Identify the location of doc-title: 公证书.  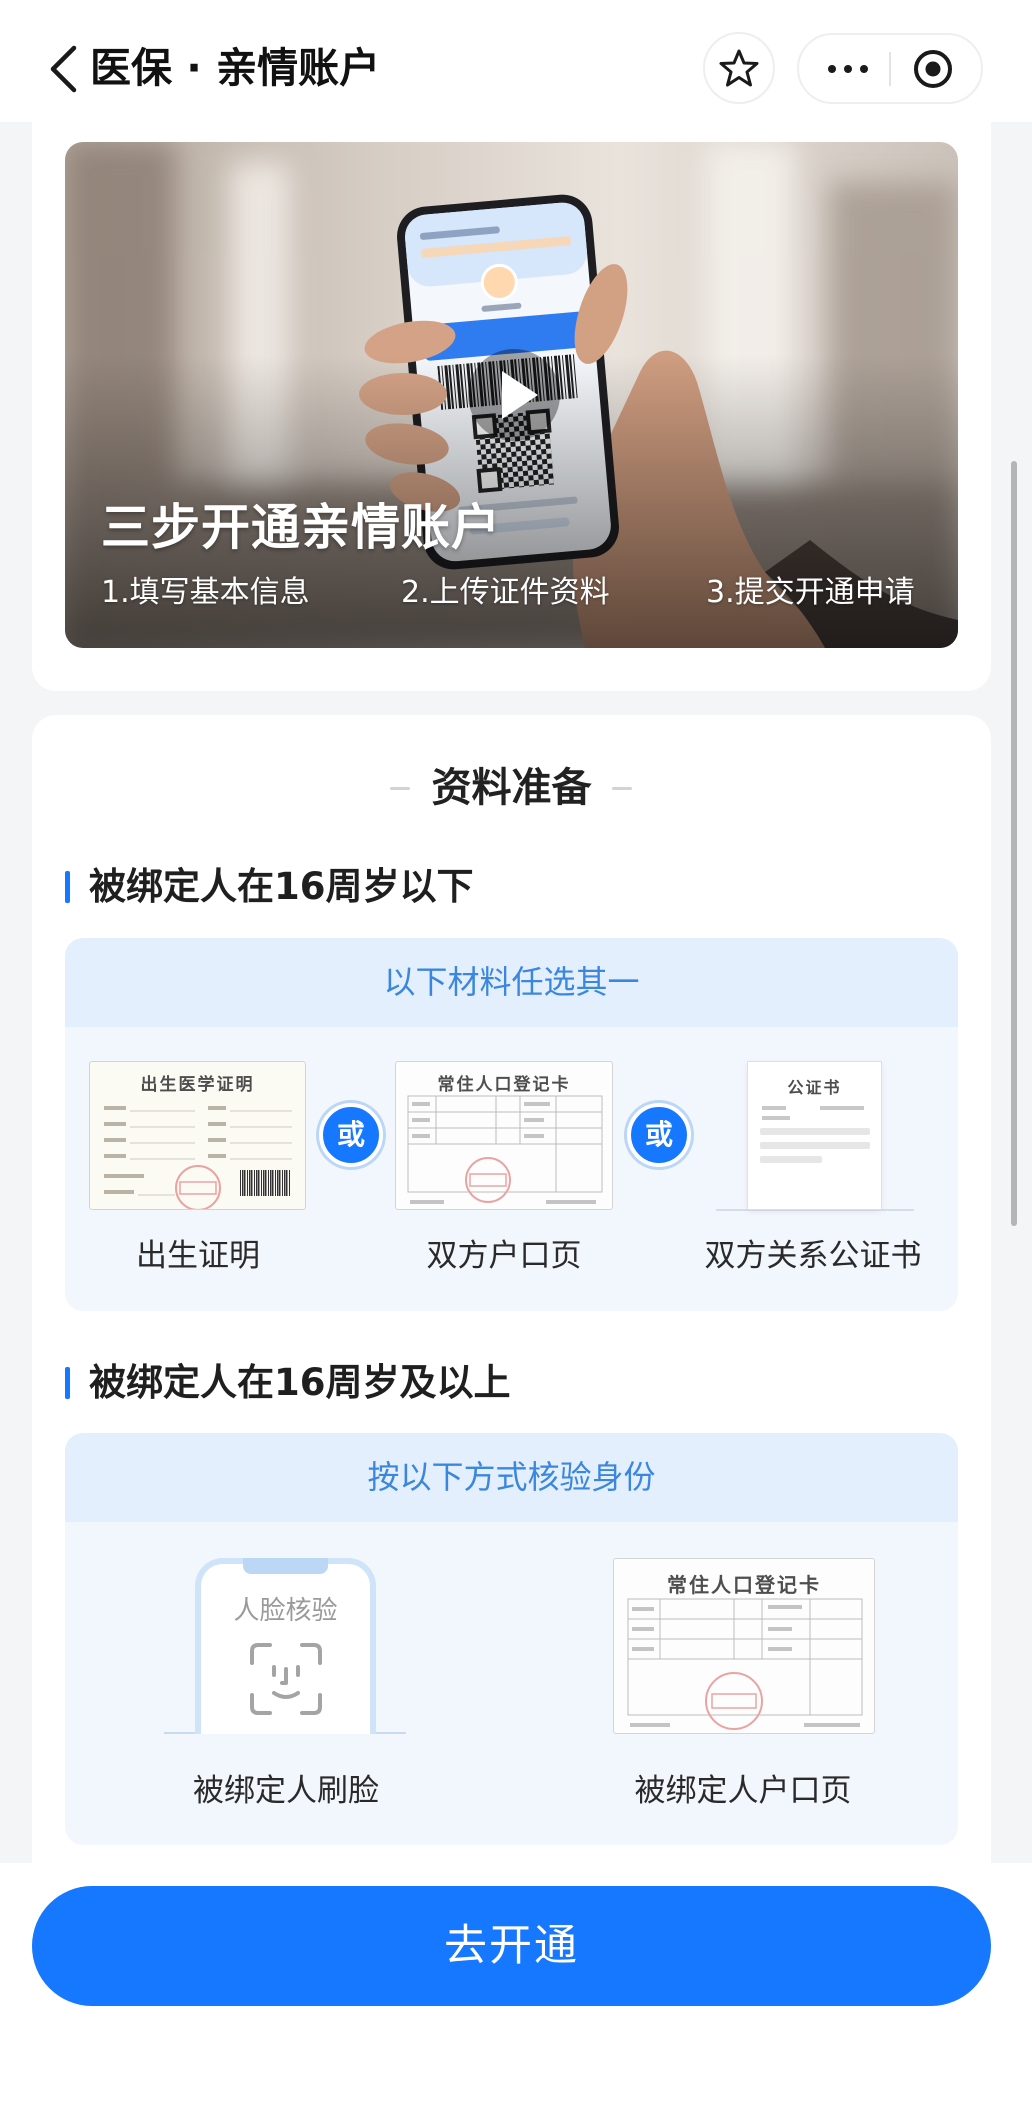
(814, 1088).